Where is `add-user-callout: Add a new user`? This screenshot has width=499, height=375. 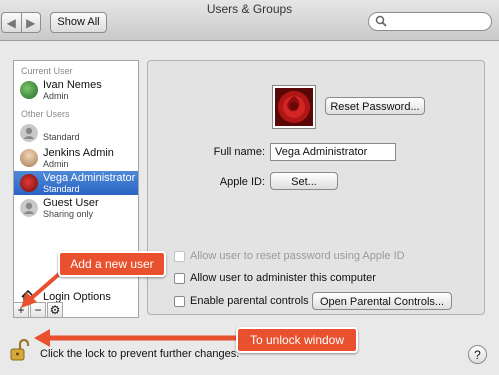 add-user-callout: Add a new user is located at coordinates (112, 264).